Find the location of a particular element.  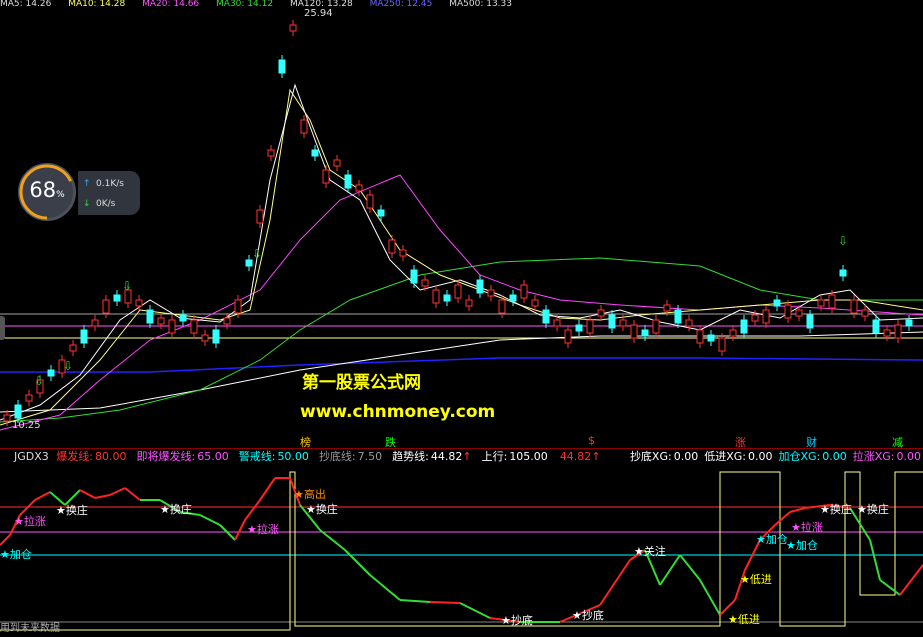

indicator-right-params: 抄底XG: 0.00 低进XG: 0.00 加仓XG: 0.00 拉涨XG: 0.00 is located at coordinates (772, 457).